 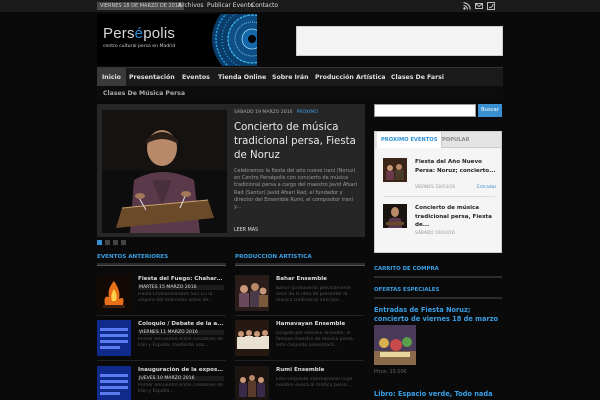 I want to click on main-nav-row-2: Clases De Música Persa, so click(x=300, y=93).